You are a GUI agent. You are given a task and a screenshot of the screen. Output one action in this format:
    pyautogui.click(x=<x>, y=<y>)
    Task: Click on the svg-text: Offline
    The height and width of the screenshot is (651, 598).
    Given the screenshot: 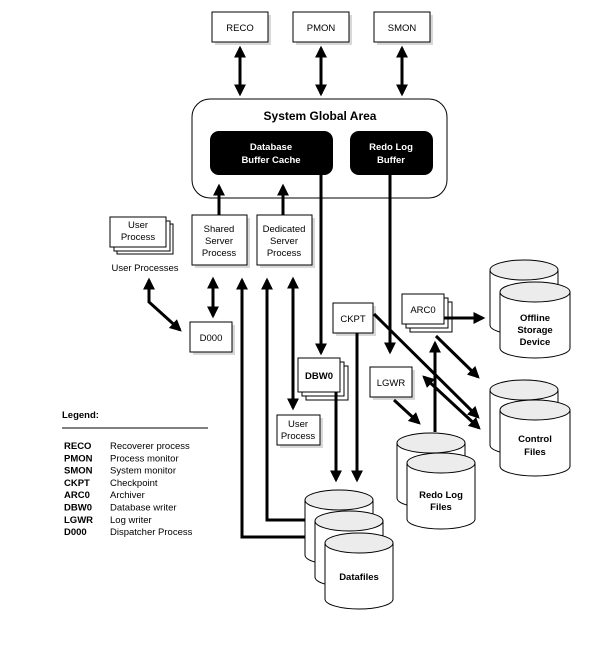 What is the action you would take?
    pyautogui.click(x=535, y=318)
    